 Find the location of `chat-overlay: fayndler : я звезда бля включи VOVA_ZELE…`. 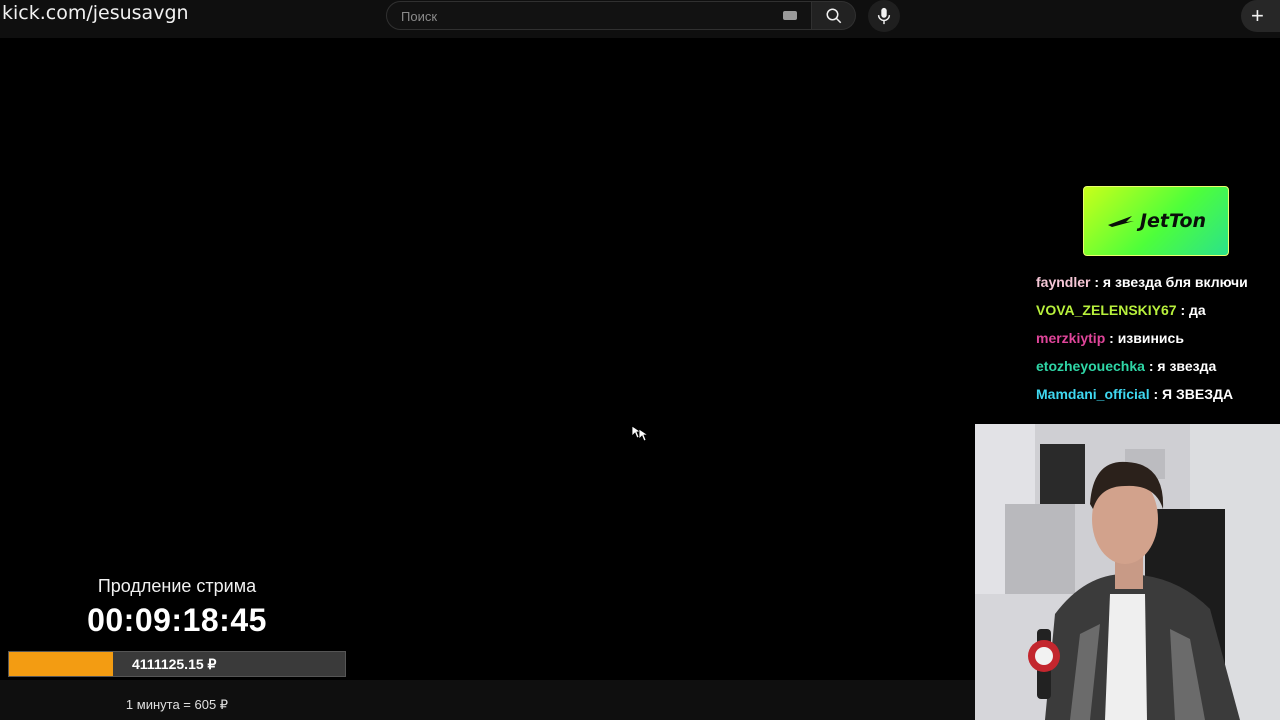

chat-overlay: fayndler : я звезда бля включи VOVA_ZELE… is located at coordinates (1156, 342).